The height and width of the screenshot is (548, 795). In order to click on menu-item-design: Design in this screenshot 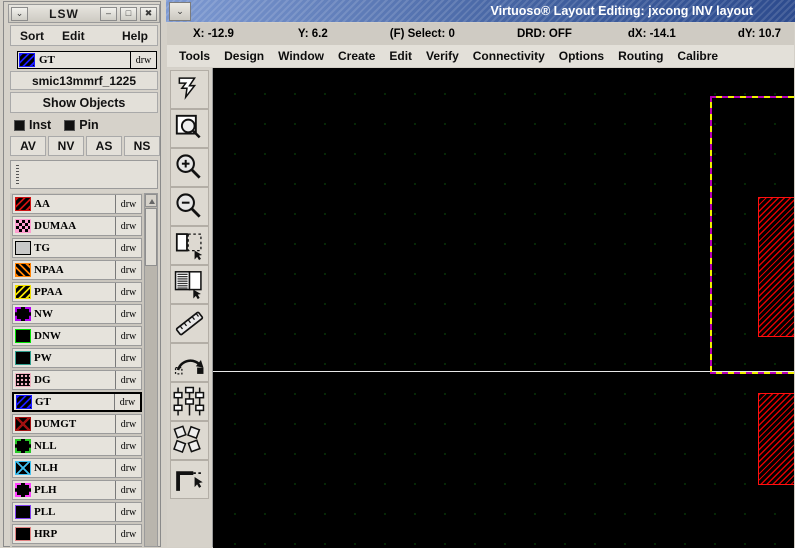, I will do `click(244, 56)`.